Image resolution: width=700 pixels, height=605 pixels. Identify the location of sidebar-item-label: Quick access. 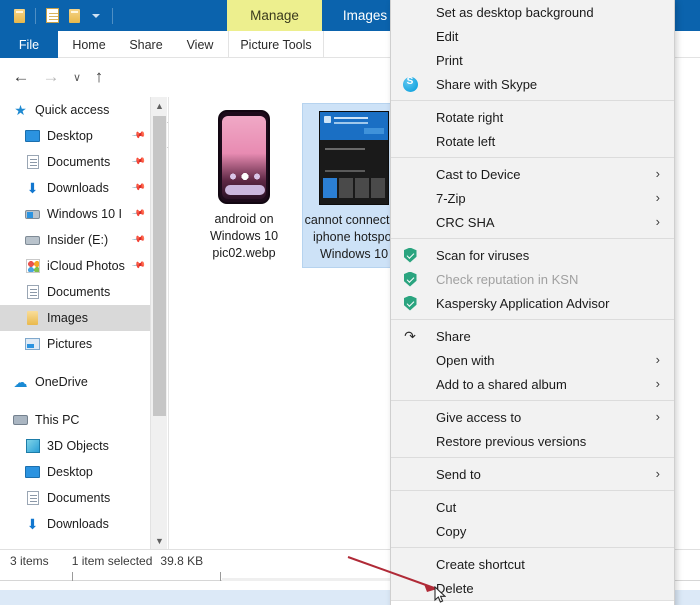
(72, 110).